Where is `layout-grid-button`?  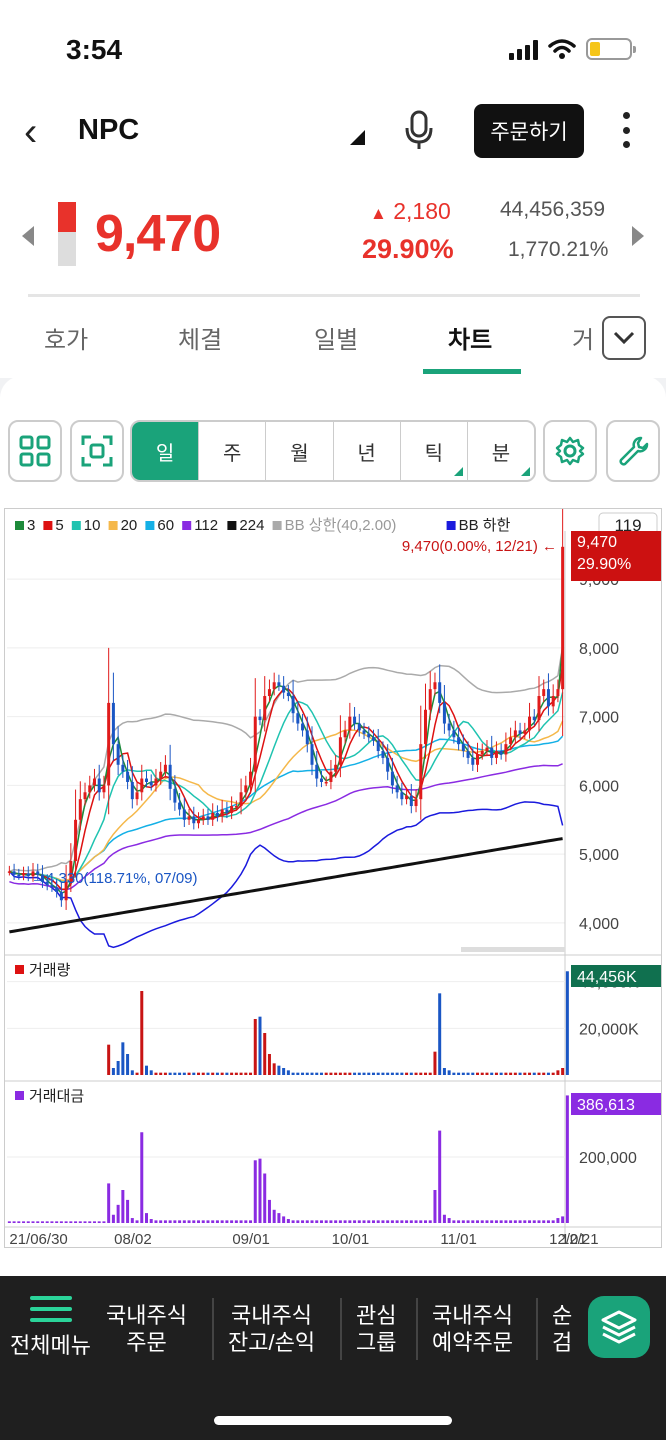 layout-grid-button is located at coordinates (35, 451).